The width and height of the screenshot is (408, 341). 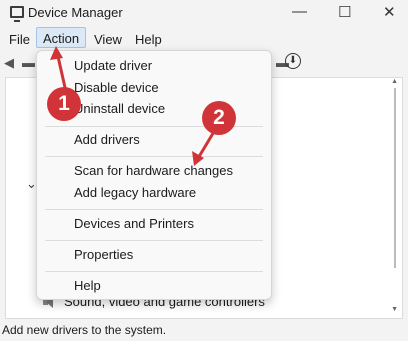 I want to click on annotation-arrows, so click(x=133, y=106).